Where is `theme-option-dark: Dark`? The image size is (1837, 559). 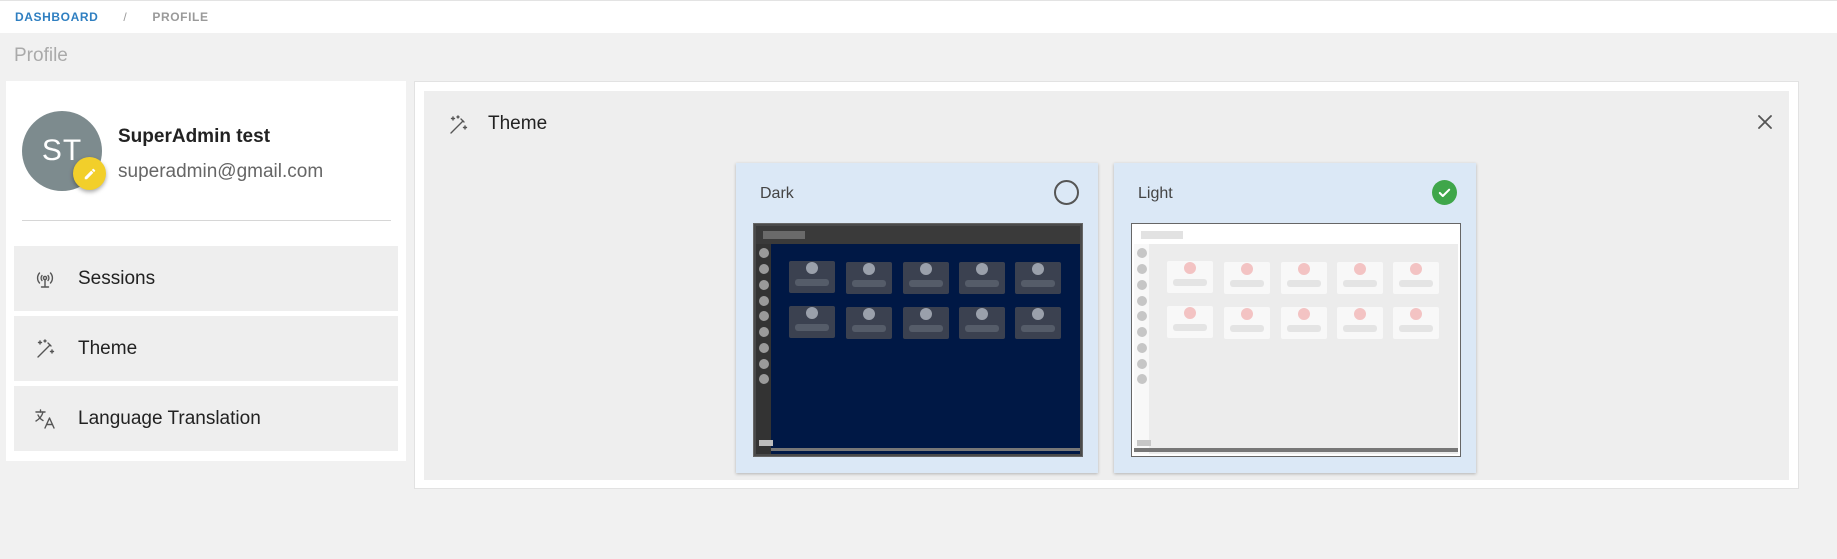 theme-option-dark: Dark is located at coordinates (917, 318).